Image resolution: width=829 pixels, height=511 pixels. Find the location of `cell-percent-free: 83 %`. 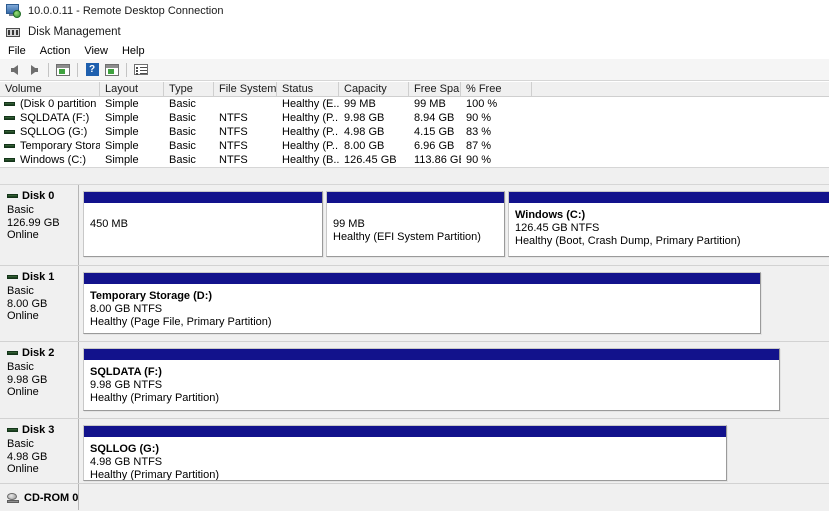

cell-percent-free: 83 % is located at coordinates (479, 132).